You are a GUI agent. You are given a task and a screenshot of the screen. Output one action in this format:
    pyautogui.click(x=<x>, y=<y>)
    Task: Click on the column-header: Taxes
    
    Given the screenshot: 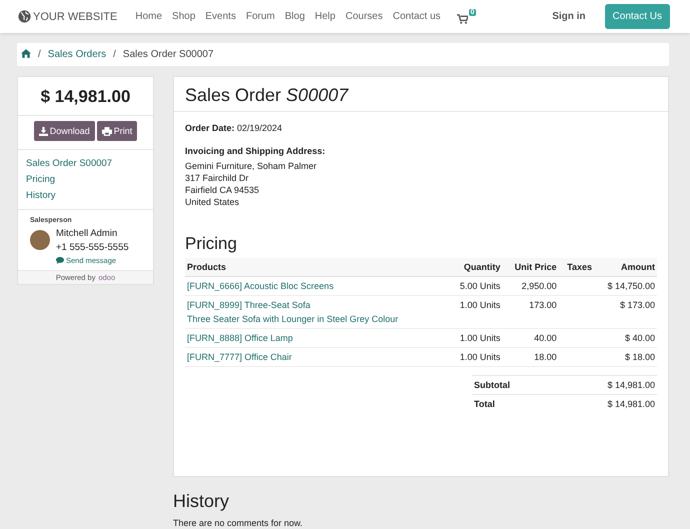 What is the action you would take?
    pyautogui.click(x=576, y=267)
    